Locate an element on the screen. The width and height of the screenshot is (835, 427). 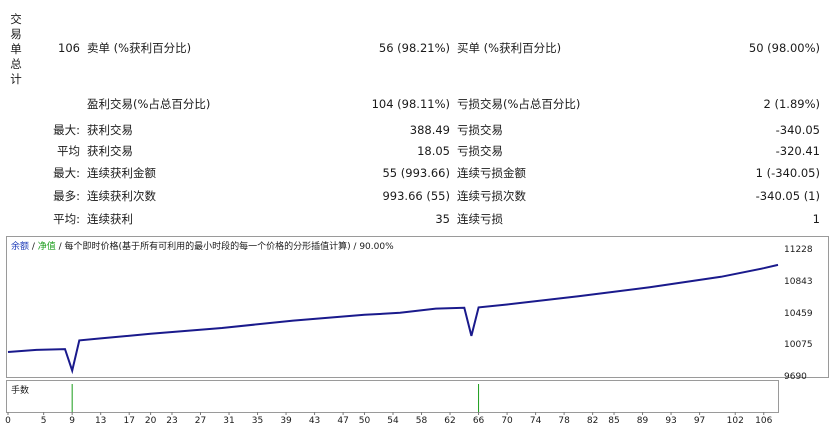
x-tick-label: 47 is located at coordinates (343, 421).